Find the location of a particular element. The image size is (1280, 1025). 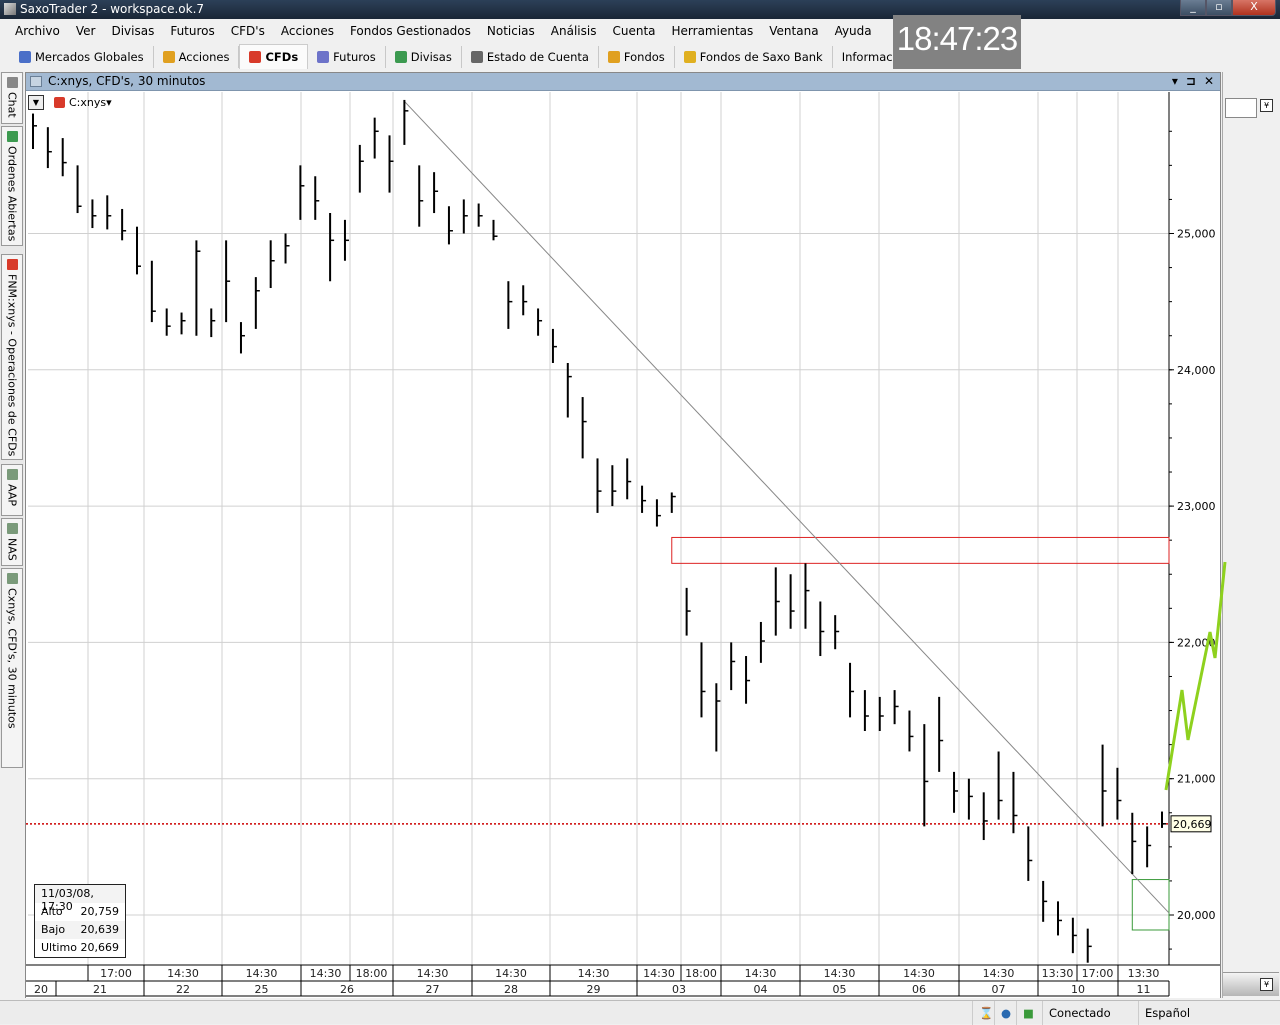

saxo-funds-icon is located at coordinates (689, 56).